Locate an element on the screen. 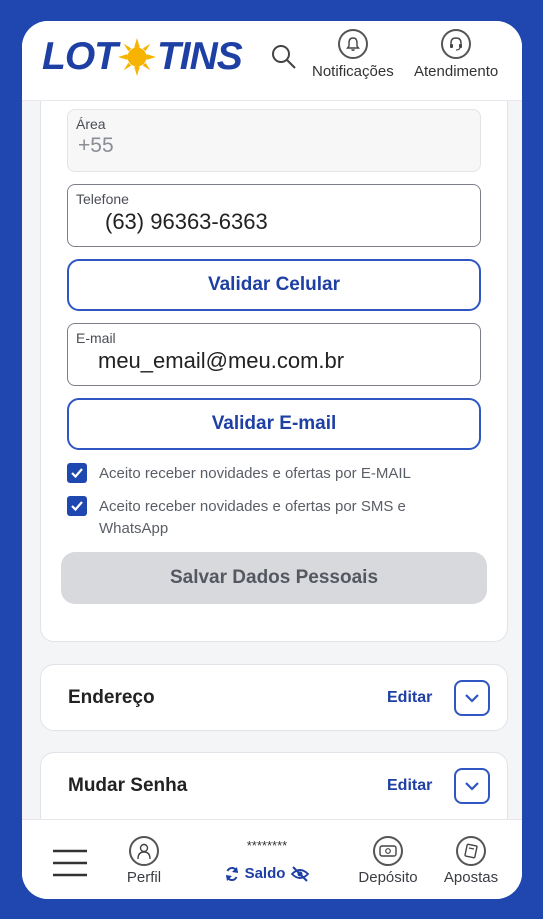 The image size is (543, 919). save-personal-data-button: Salvar Dados Pessoais is located at coordinates (274, 578).